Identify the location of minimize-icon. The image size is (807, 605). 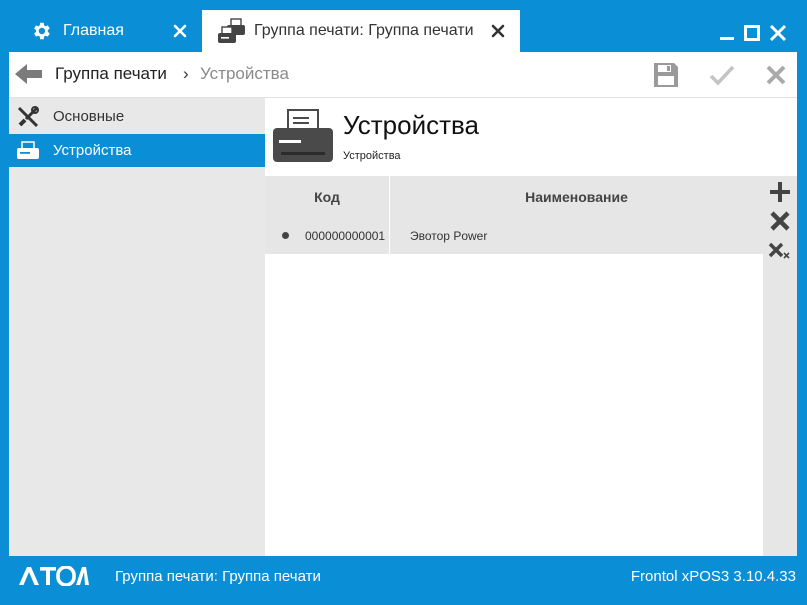
(727, 33).